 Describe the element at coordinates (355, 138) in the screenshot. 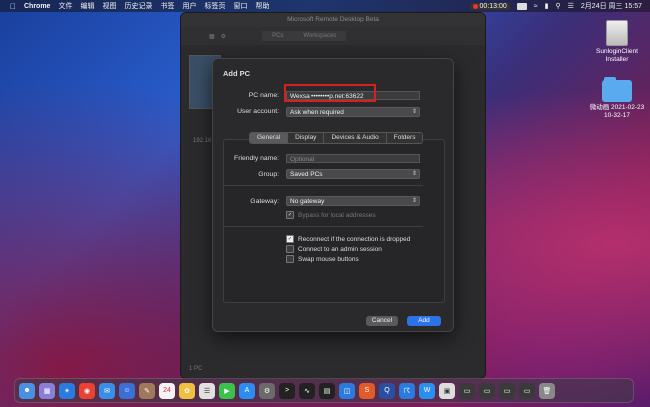

I see `tab-devices-audio: Devices & Audio` at that location.